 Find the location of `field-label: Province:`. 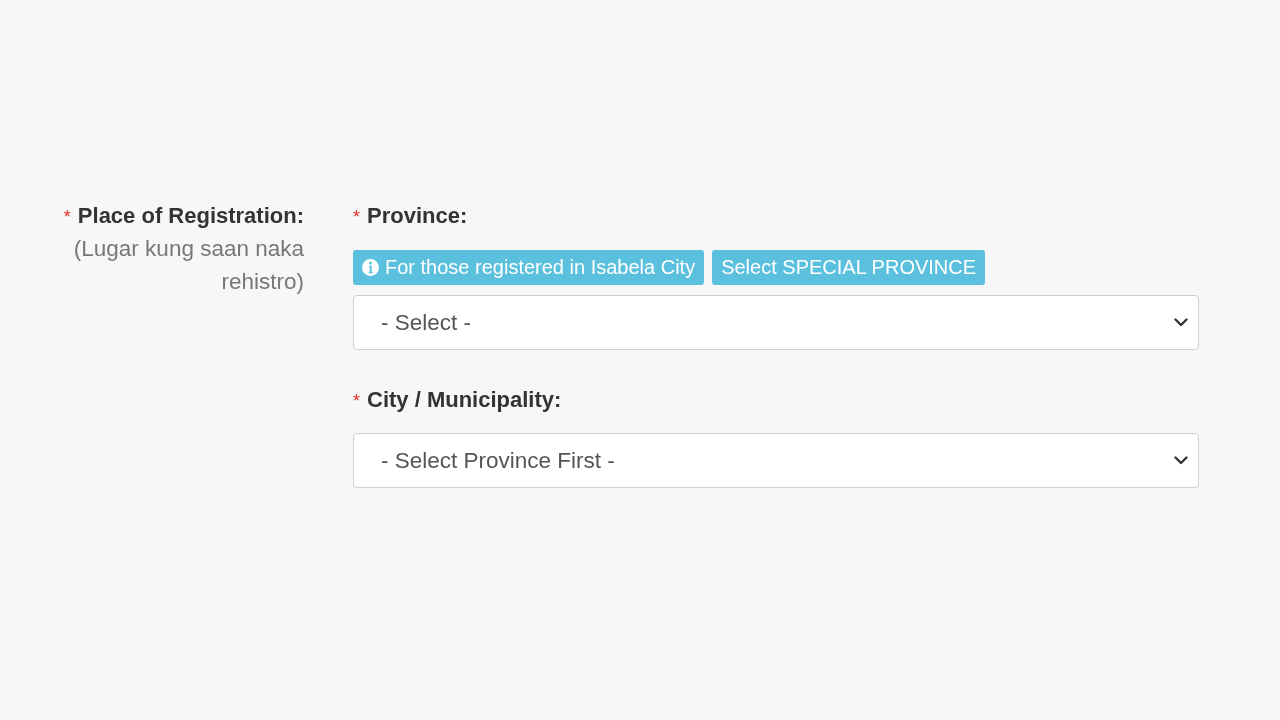

field-label: Province: is located at coordinates (417, 216).